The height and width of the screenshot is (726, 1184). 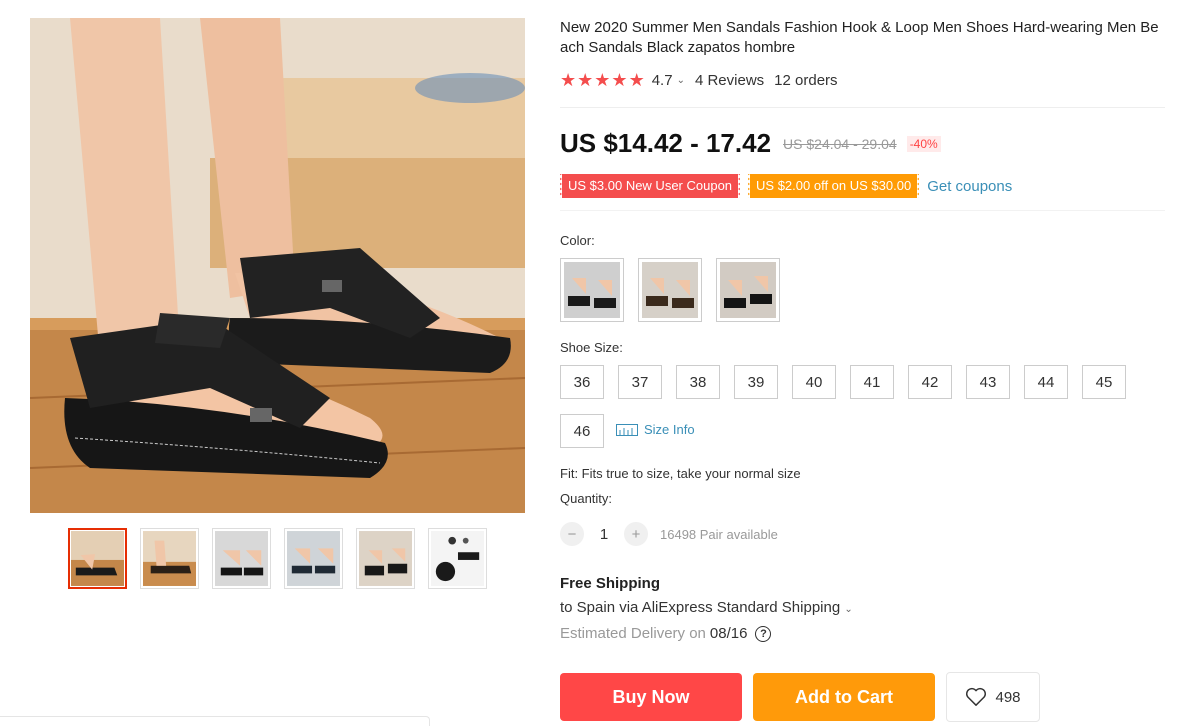 What do you see at coordinates (806, 80) in the screenshot?
I see `orders-count: 12 orders` at bounding box center [806, 80].